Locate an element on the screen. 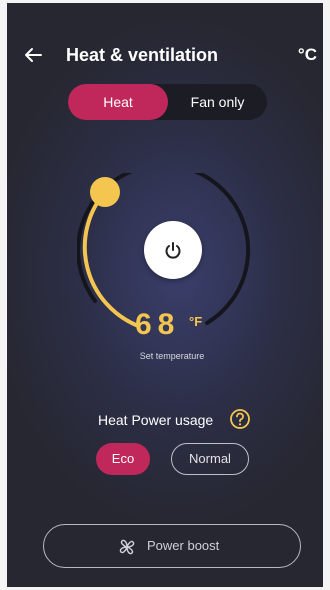 This screenshot has width=330, height=590. temperature-value: 68 is located at coordinates (158, 324).